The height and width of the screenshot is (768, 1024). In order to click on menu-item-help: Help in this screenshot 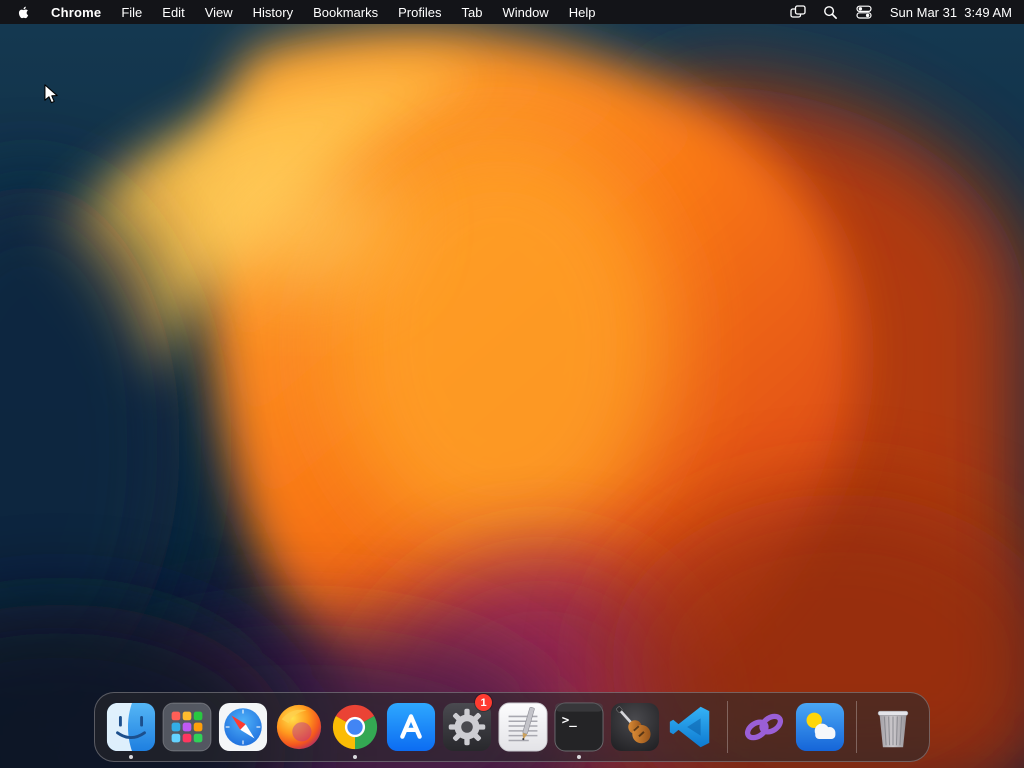, I will do `click(582, 12)`.